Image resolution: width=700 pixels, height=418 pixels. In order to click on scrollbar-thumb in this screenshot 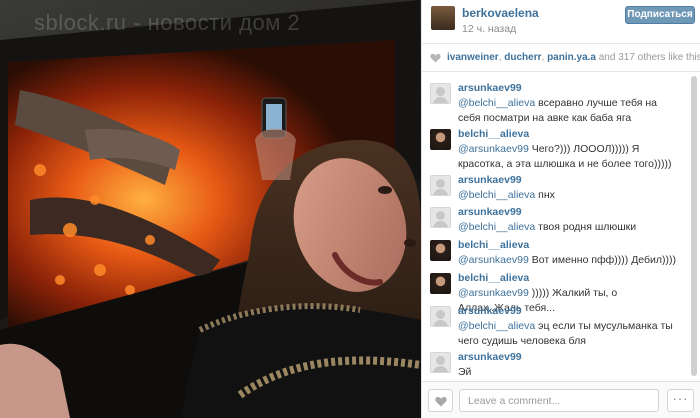, I will do `click(694, 226)`.